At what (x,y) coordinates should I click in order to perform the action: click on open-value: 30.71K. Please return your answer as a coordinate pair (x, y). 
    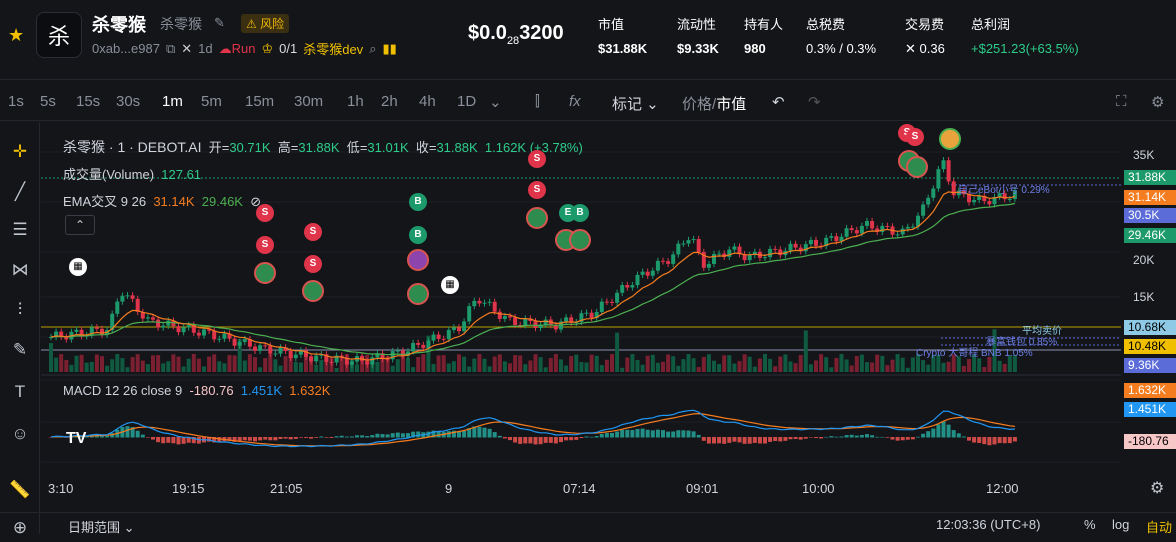
    Looking at the image, I should click on (250, 147).